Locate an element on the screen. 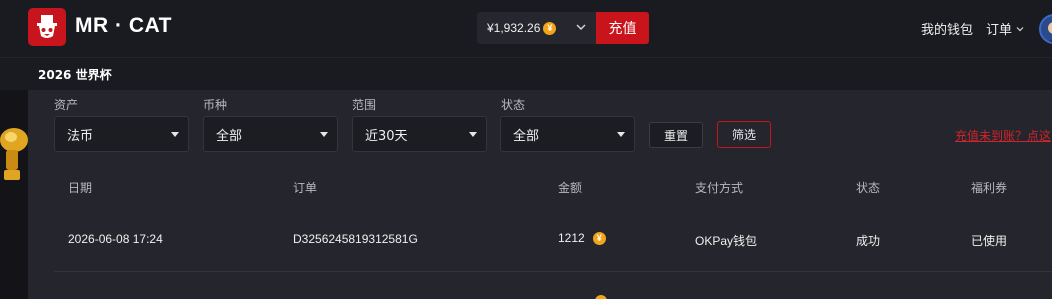  filter-range-select: 近30天 is located at coordinates (419, 134).